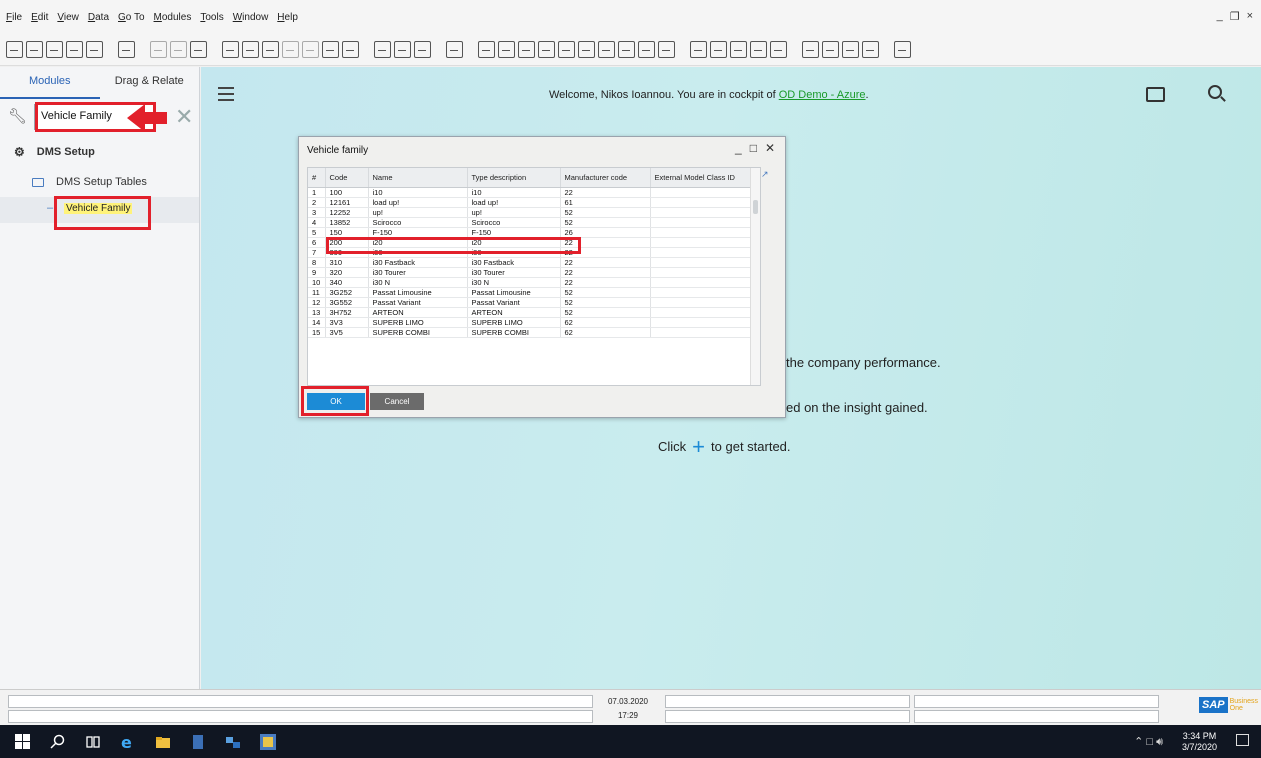 This screenshot has width=1261, height=758. Describe the element at coordinates (778, 49) in the screenshot. I see `users-icon` at that location.